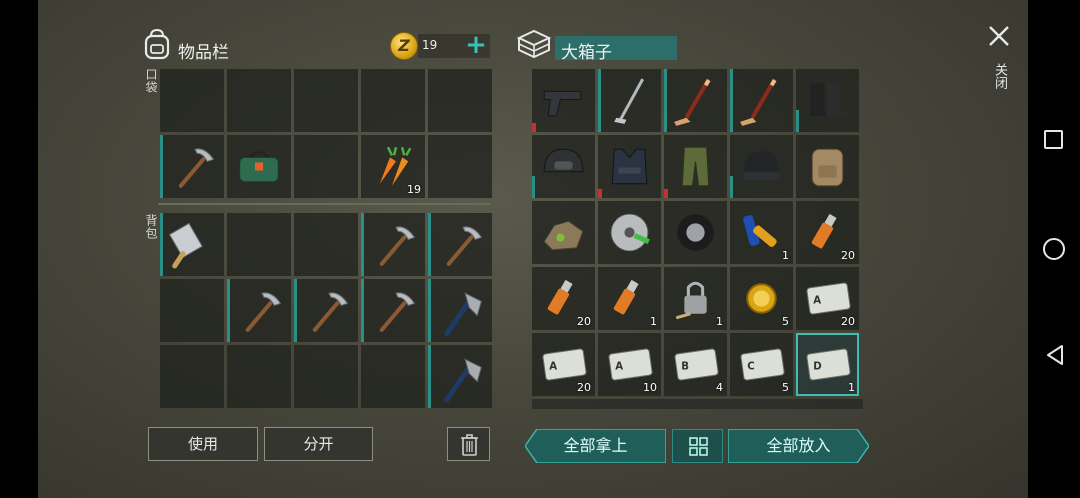 The height and width of the screenshot is (498, 1080). I want to click on close-label: 关闭, so click(999, 76).